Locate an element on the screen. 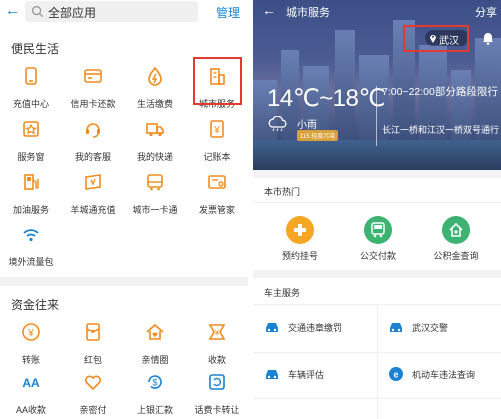 The height and width of the screenshot is (419, 501). app-card-transfer: 话费卡转让 is located at coordinates (217, 395).